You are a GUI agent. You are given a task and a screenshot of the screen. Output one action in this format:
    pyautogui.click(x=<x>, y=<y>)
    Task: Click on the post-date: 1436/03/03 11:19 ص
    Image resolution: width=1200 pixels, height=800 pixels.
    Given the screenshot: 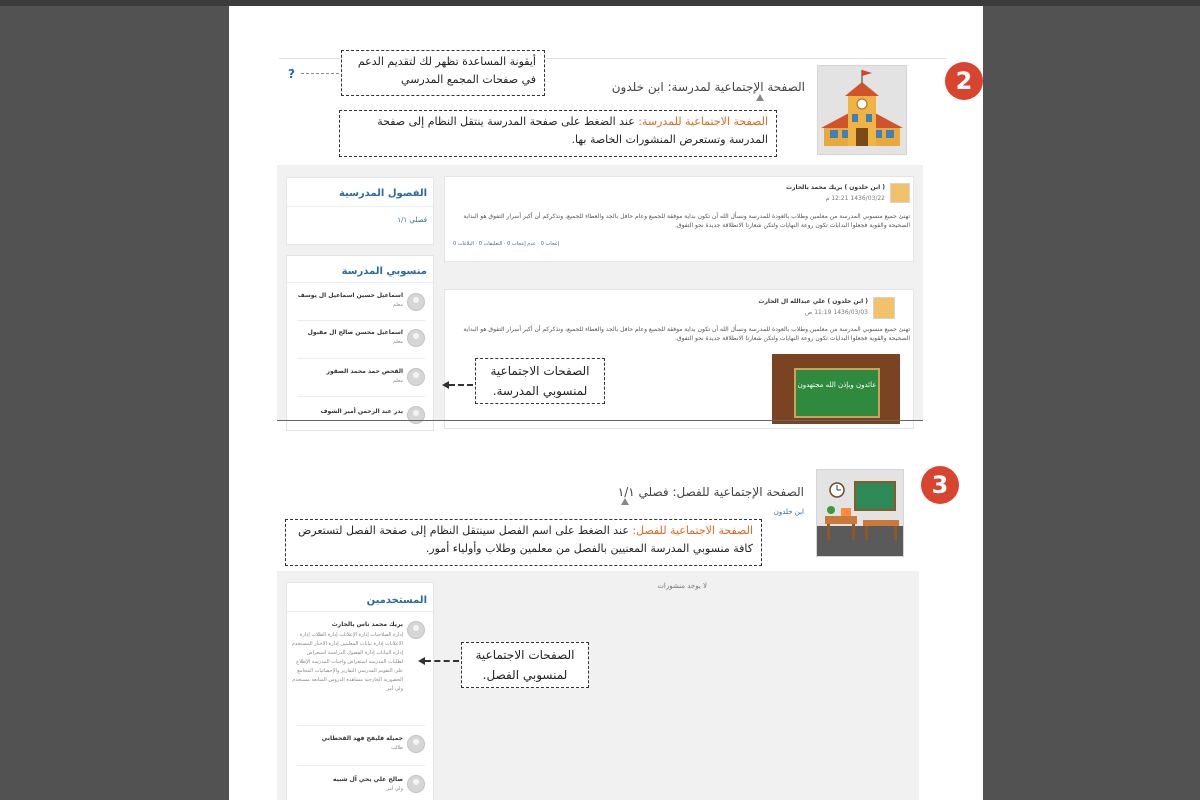 What is the action you would take?
    pyautogui.click(x=836, y=312)
    